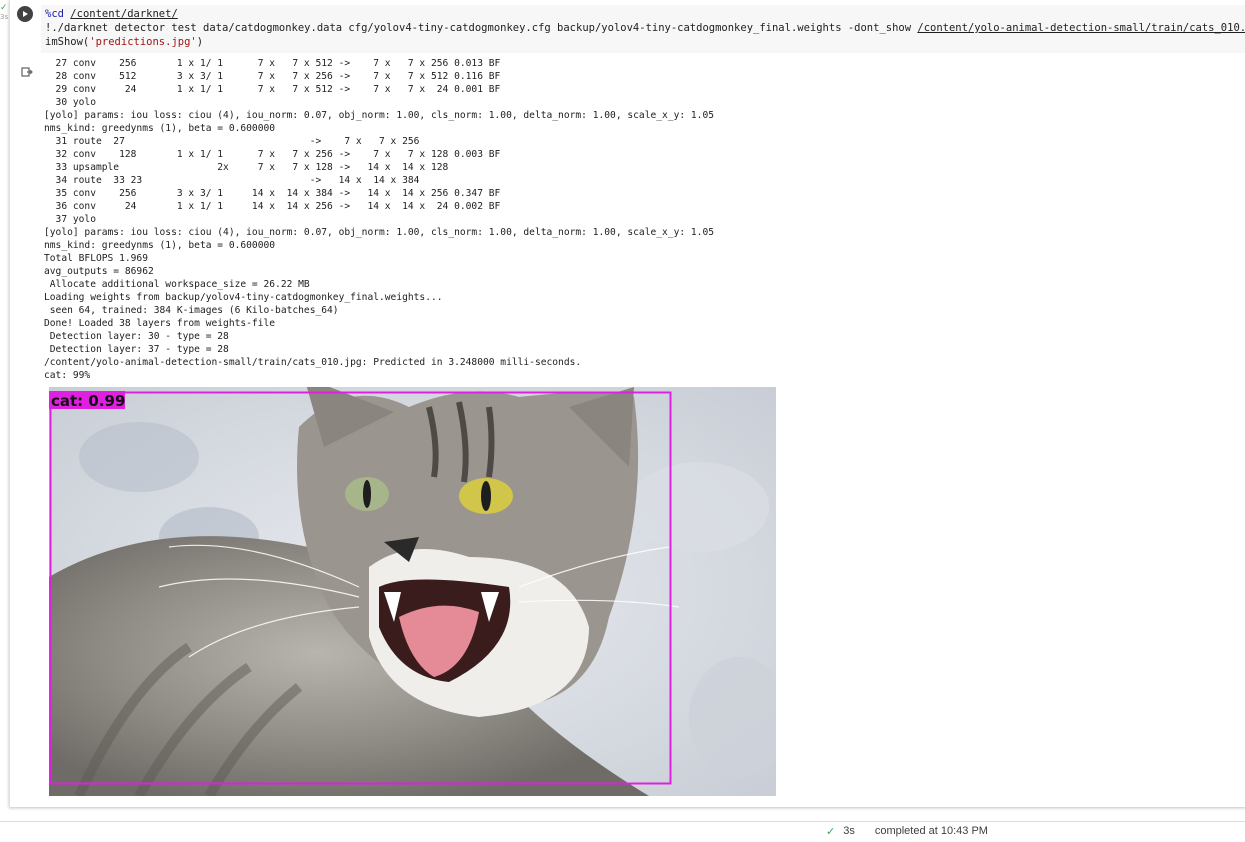  I want to click on run-cell-button, so click(25, 14).